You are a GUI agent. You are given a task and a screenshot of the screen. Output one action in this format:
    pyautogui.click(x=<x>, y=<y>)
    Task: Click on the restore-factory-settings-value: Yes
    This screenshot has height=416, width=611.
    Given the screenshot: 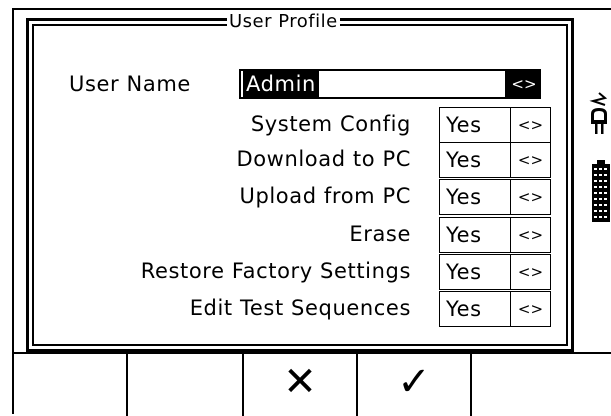 What is the action you would take?
    pyautogui.click(x=475, y=272)
    